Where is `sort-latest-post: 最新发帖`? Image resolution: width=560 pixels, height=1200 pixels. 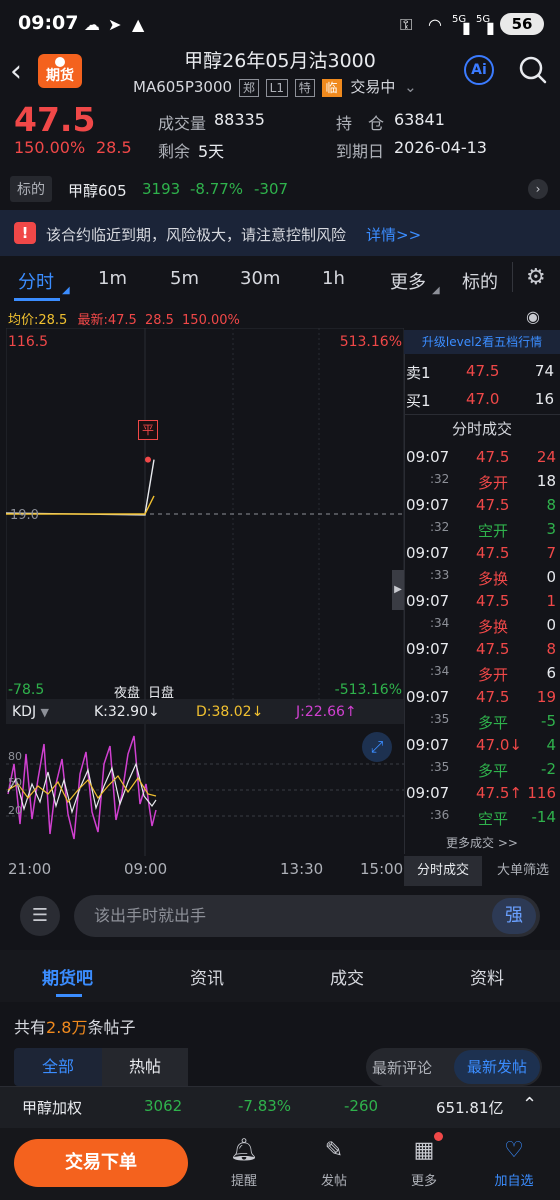 sort-latest-post: 最新发帖 is located at coordinates (497, 1067).